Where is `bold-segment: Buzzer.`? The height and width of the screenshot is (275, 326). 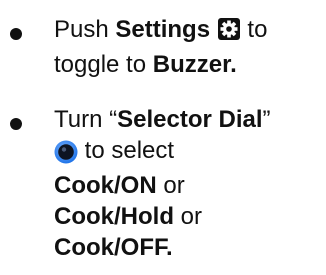
bold-segment: Buzzer. is located at coordinates (194, 64).